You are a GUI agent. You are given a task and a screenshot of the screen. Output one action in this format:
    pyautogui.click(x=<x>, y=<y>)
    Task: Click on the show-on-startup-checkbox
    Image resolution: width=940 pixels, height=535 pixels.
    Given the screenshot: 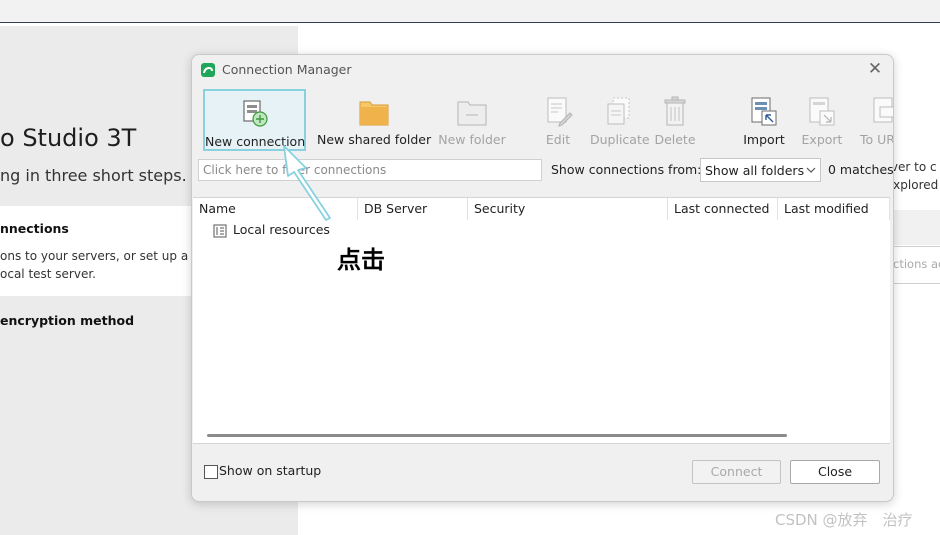 What is the action you would take?
    pyautogui.click(x=211, y=472)
    